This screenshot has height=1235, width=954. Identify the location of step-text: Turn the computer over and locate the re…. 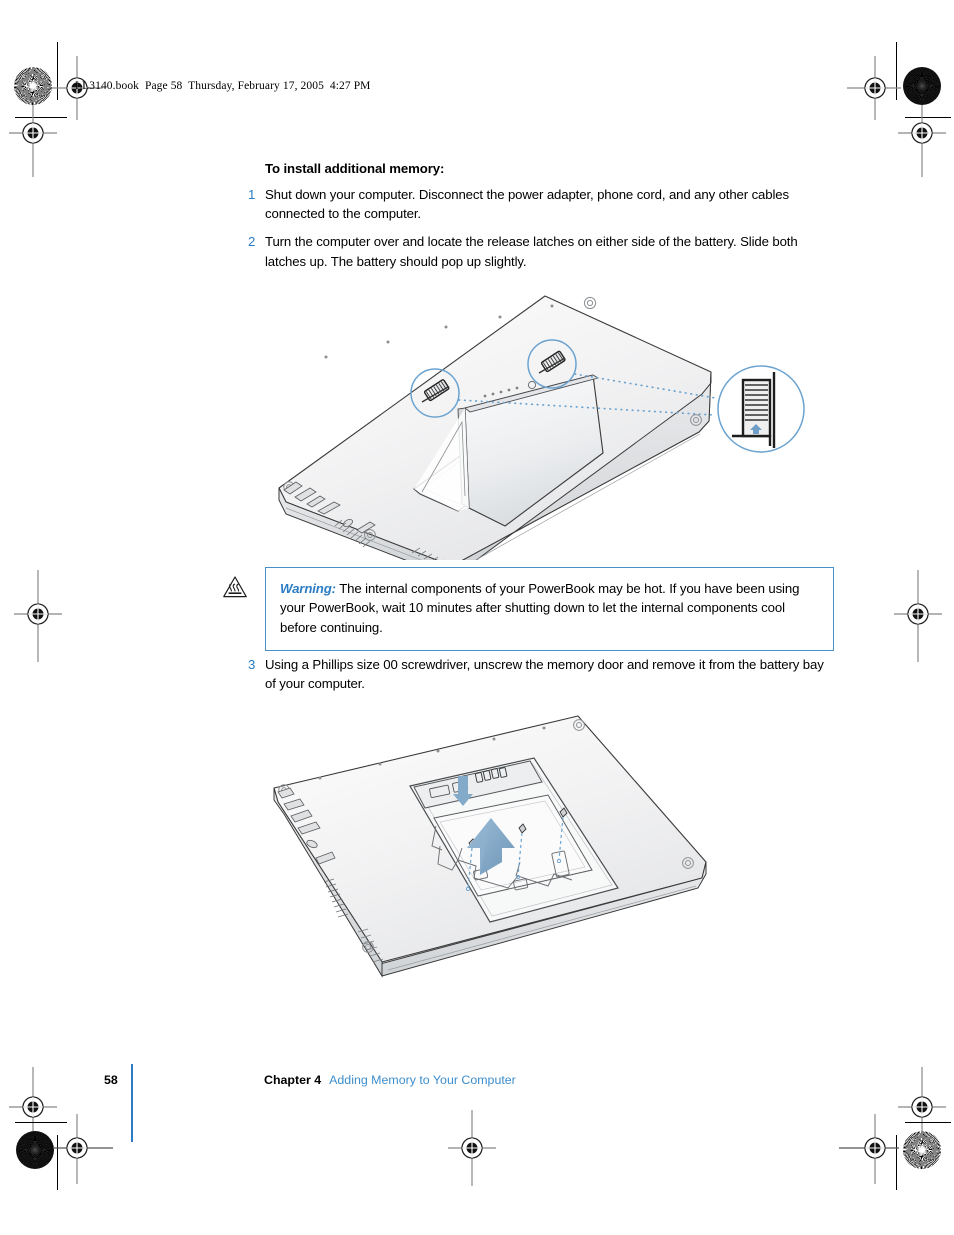
(531, 251).